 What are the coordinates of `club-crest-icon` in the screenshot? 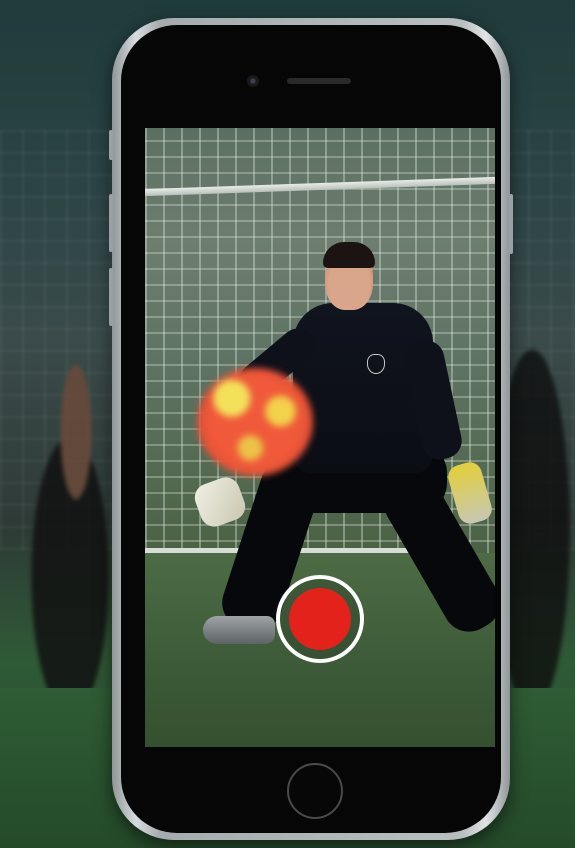 It's located at (376, 364).